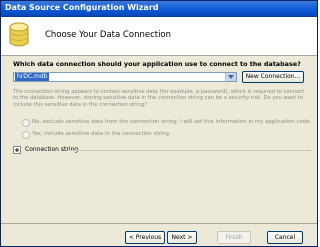 Image resolution: width=320 pixels, height=247 pixels. I want to click on connection-string-expander, so click(17, 150).